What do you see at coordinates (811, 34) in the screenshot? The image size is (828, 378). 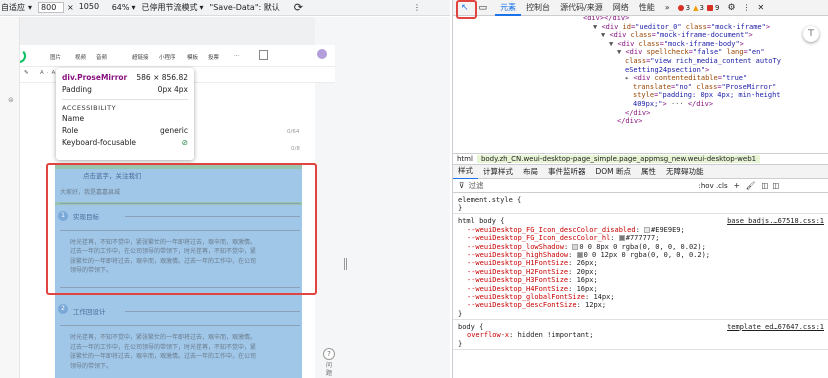 I see `pin-icon: ⊤` at bounding box center [811, 34].